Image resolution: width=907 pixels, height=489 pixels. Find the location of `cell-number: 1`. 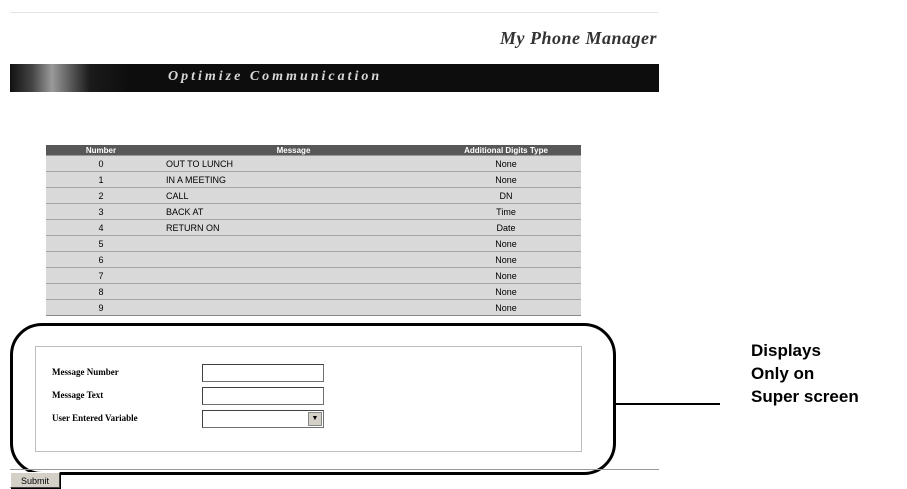

cell-number: 1 is located at coordinates (101, 179).